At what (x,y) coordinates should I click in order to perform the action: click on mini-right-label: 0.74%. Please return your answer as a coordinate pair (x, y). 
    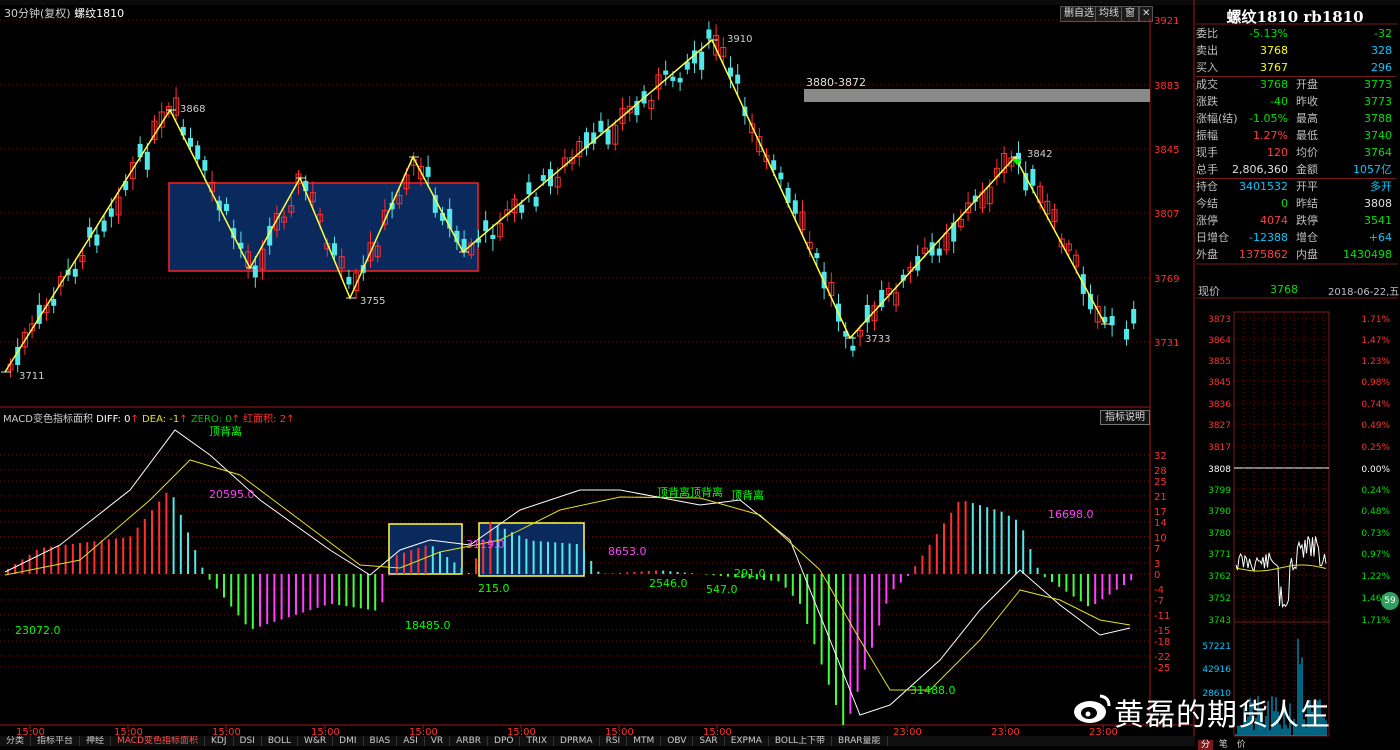
    Looking at the image, I should click on (1375, 405).